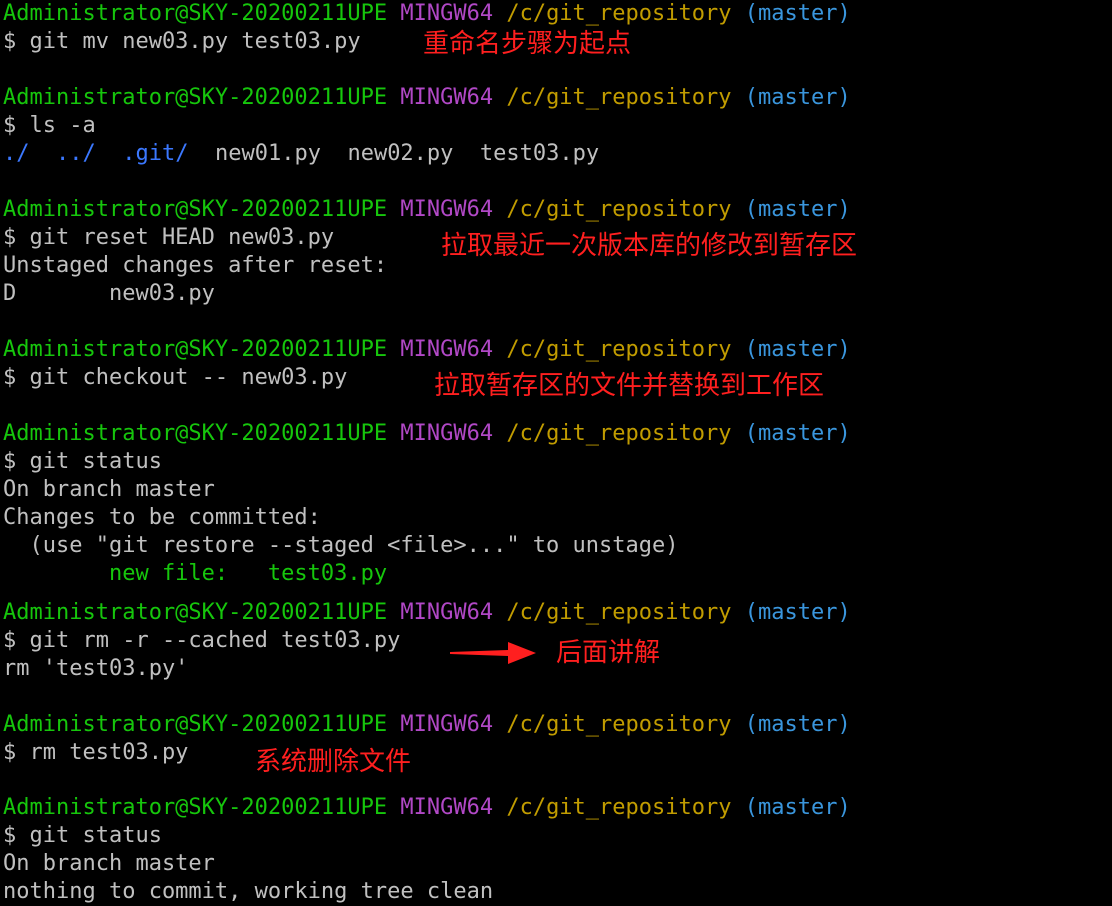 This screenshot has width=1112, height=906. Describe the element at coordinates (195, 265) in the screenshot. I see `output-line: Unstaged changes after reset:` at that location.